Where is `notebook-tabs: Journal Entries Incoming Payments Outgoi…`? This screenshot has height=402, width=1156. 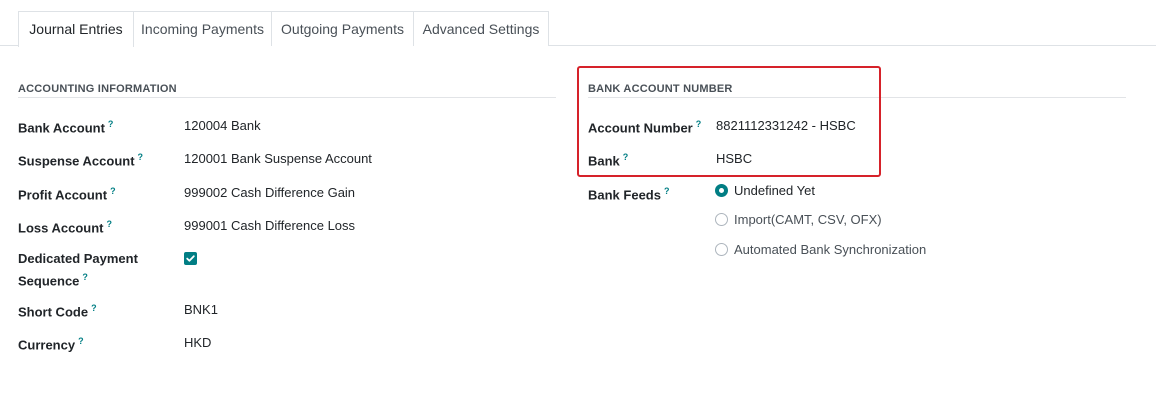 notebook-tabs: Journal Entries Incoming Payments Outgoi… is located at coordinates (578, 29).